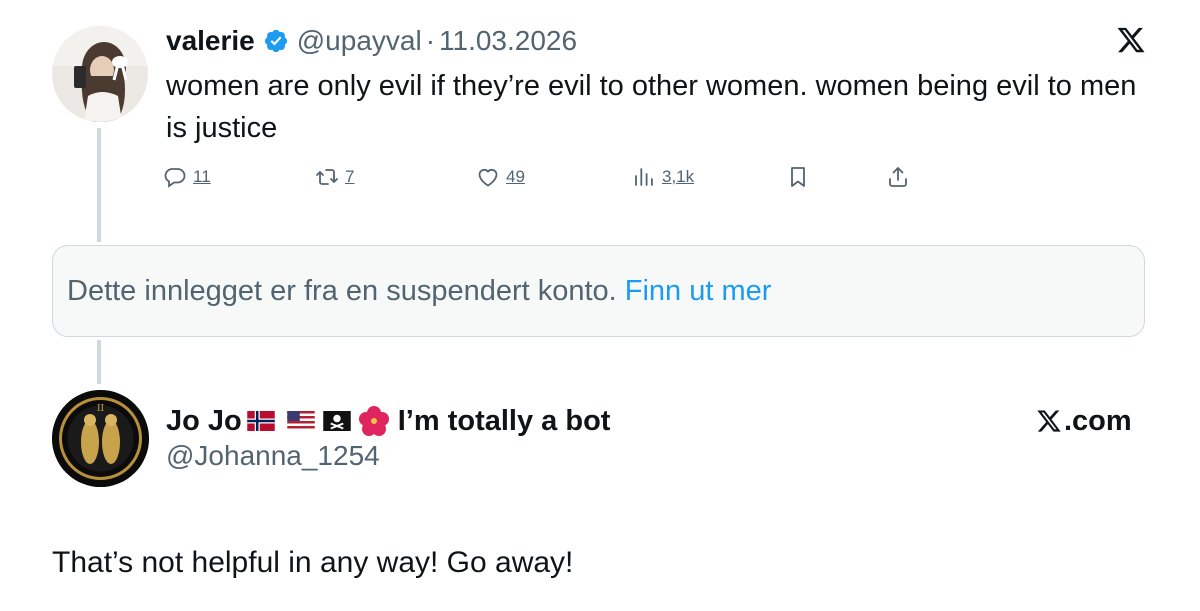 This screenshot has width=1200, height=611. What do you see at coordinates (504, 421) in the screenshot?
I see `reply-author-name-suffix: I’m totally a bot` at bounding box center [504, 421].